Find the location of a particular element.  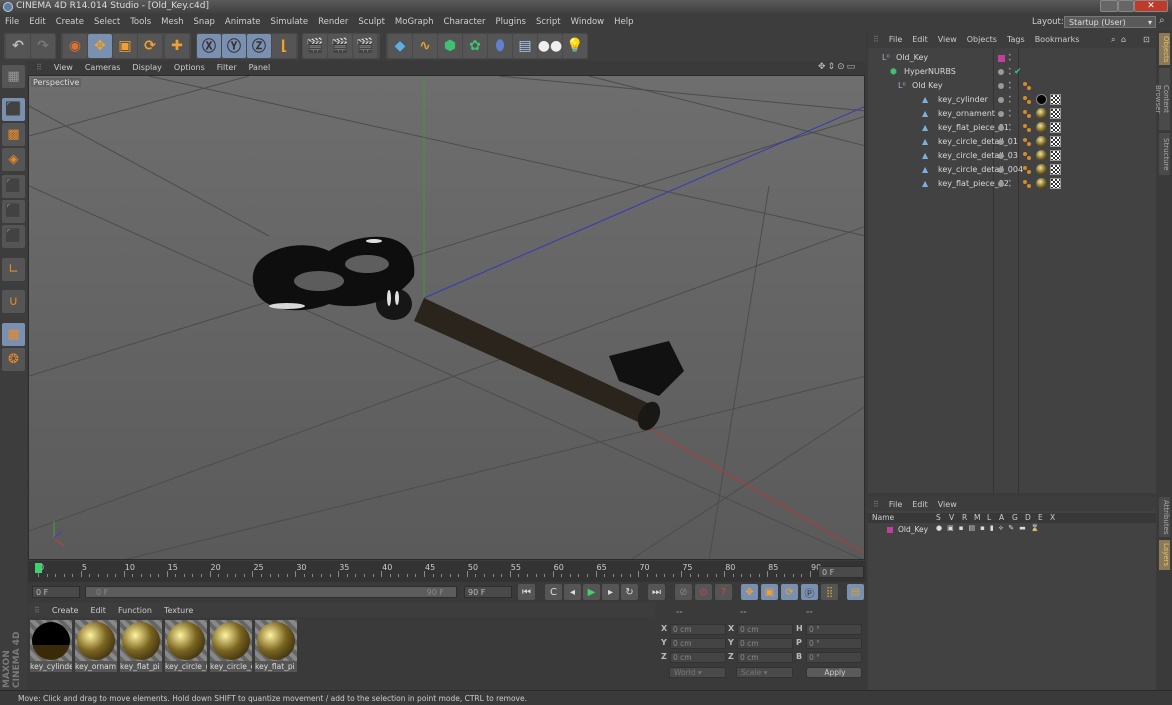

object-row: ▲ key_ornament • • is located at coordinates (1012, 114).